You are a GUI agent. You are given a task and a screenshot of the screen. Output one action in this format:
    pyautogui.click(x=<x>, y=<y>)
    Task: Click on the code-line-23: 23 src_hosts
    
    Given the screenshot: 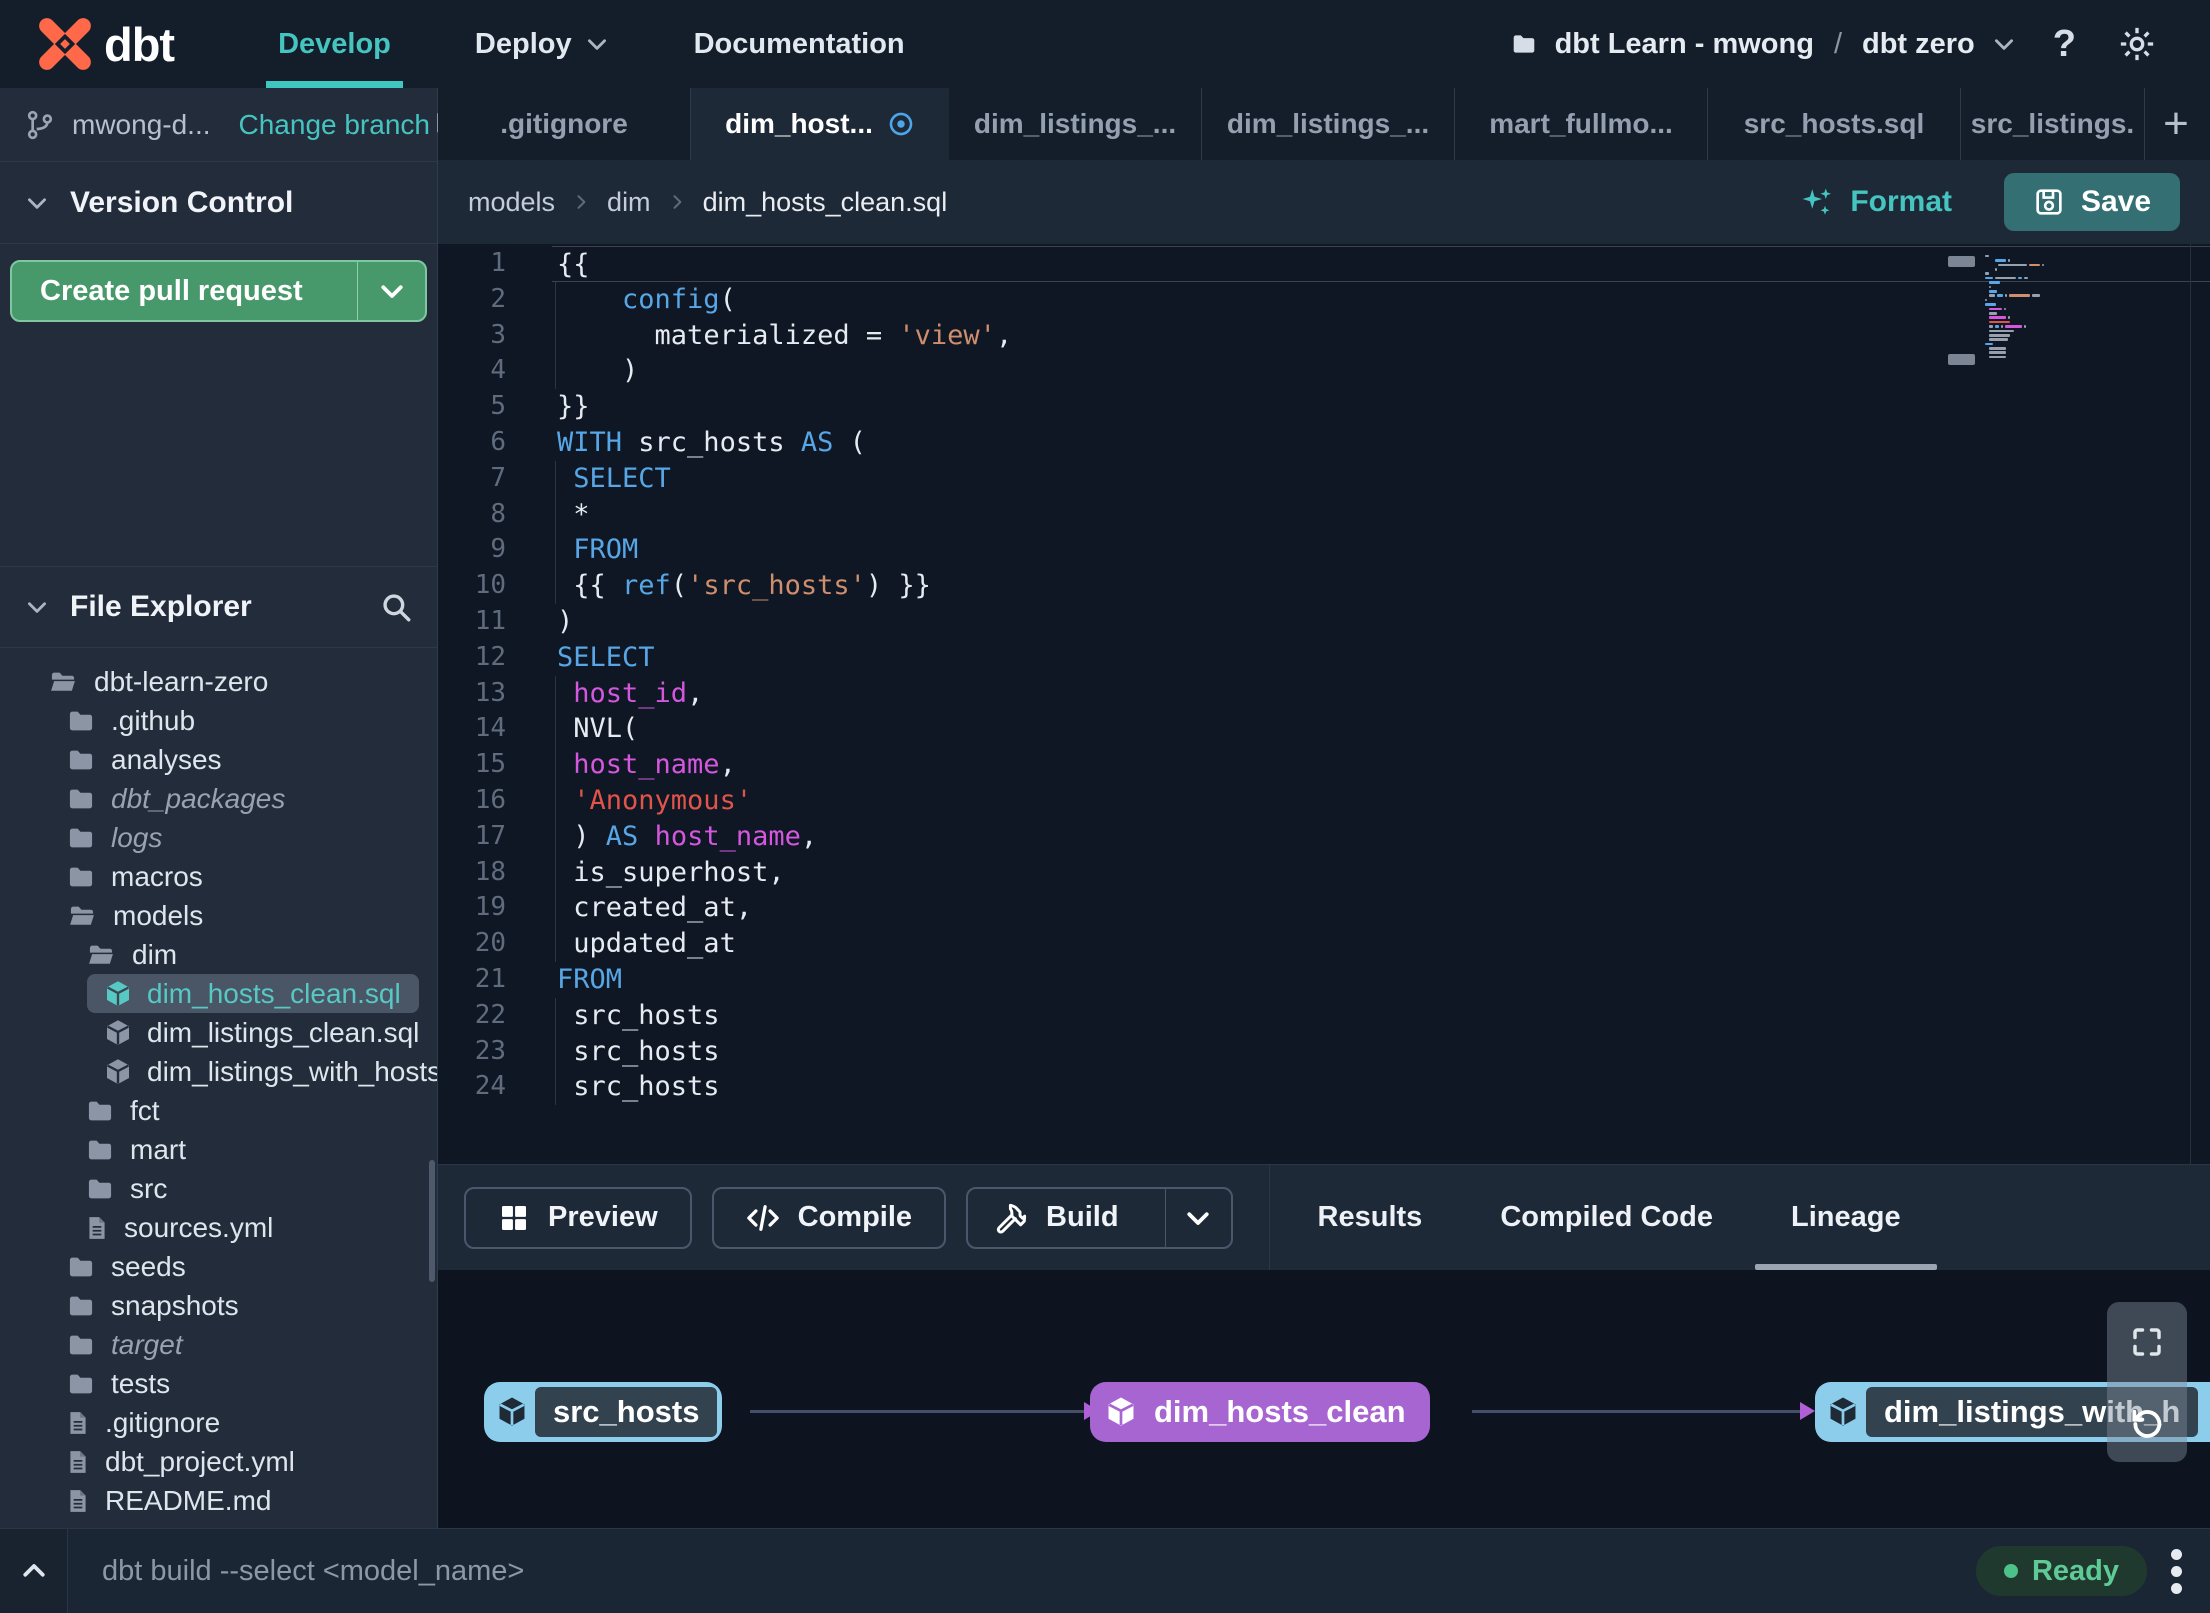 What is the action you would take?
    pyautogui.click(x=1324, y=1051)
    